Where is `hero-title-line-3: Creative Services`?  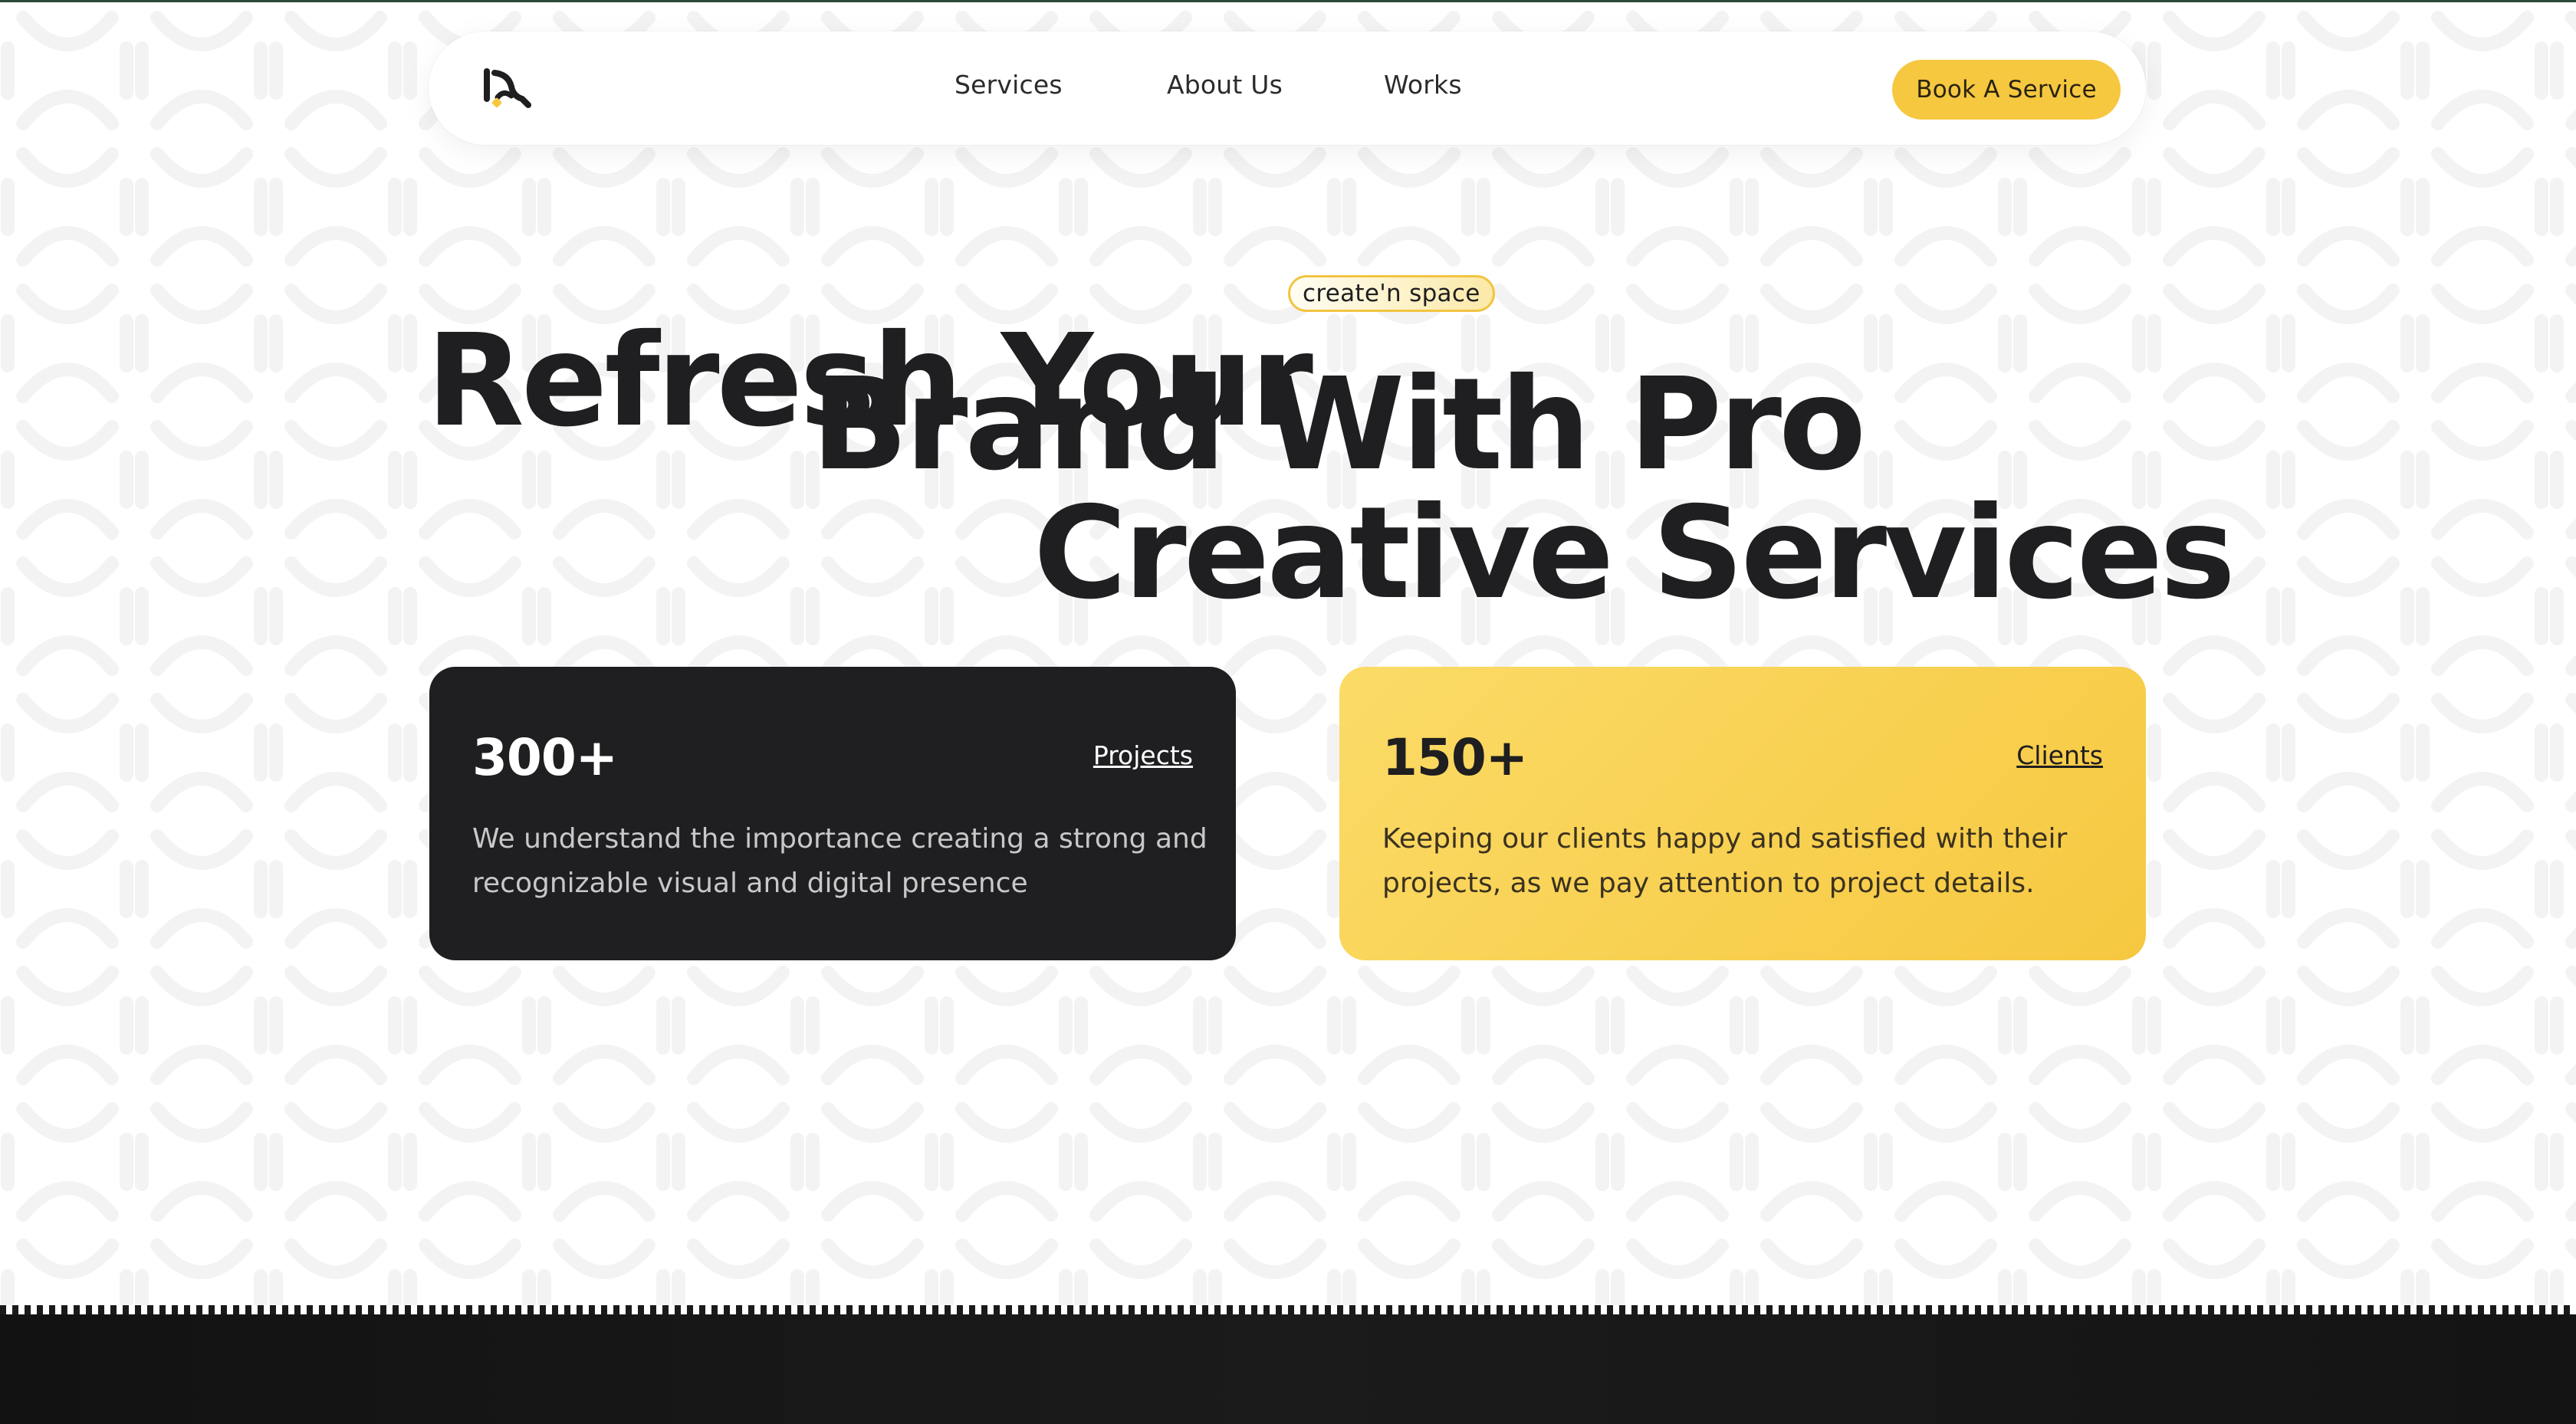 hero-title-line-3: Creative Services is located at coordinates (1635, 554).